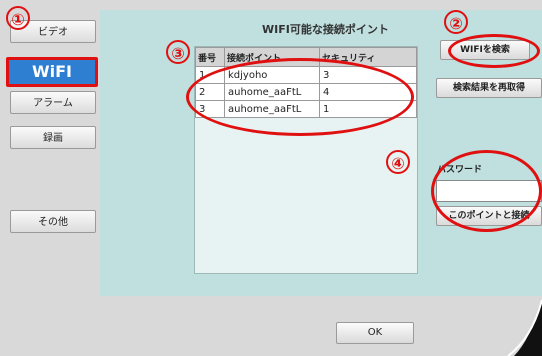 This screenshot has width=542, height=356. I want to click on annotation-badge-3: ③, so click(178, 52).